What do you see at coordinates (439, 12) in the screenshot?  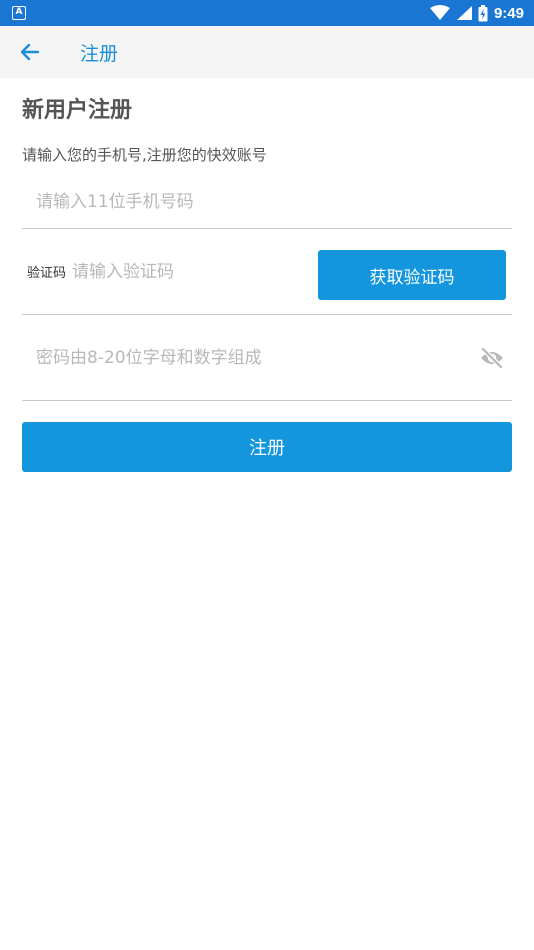 I see `wifi-icon` at bounding box center [439, 12].